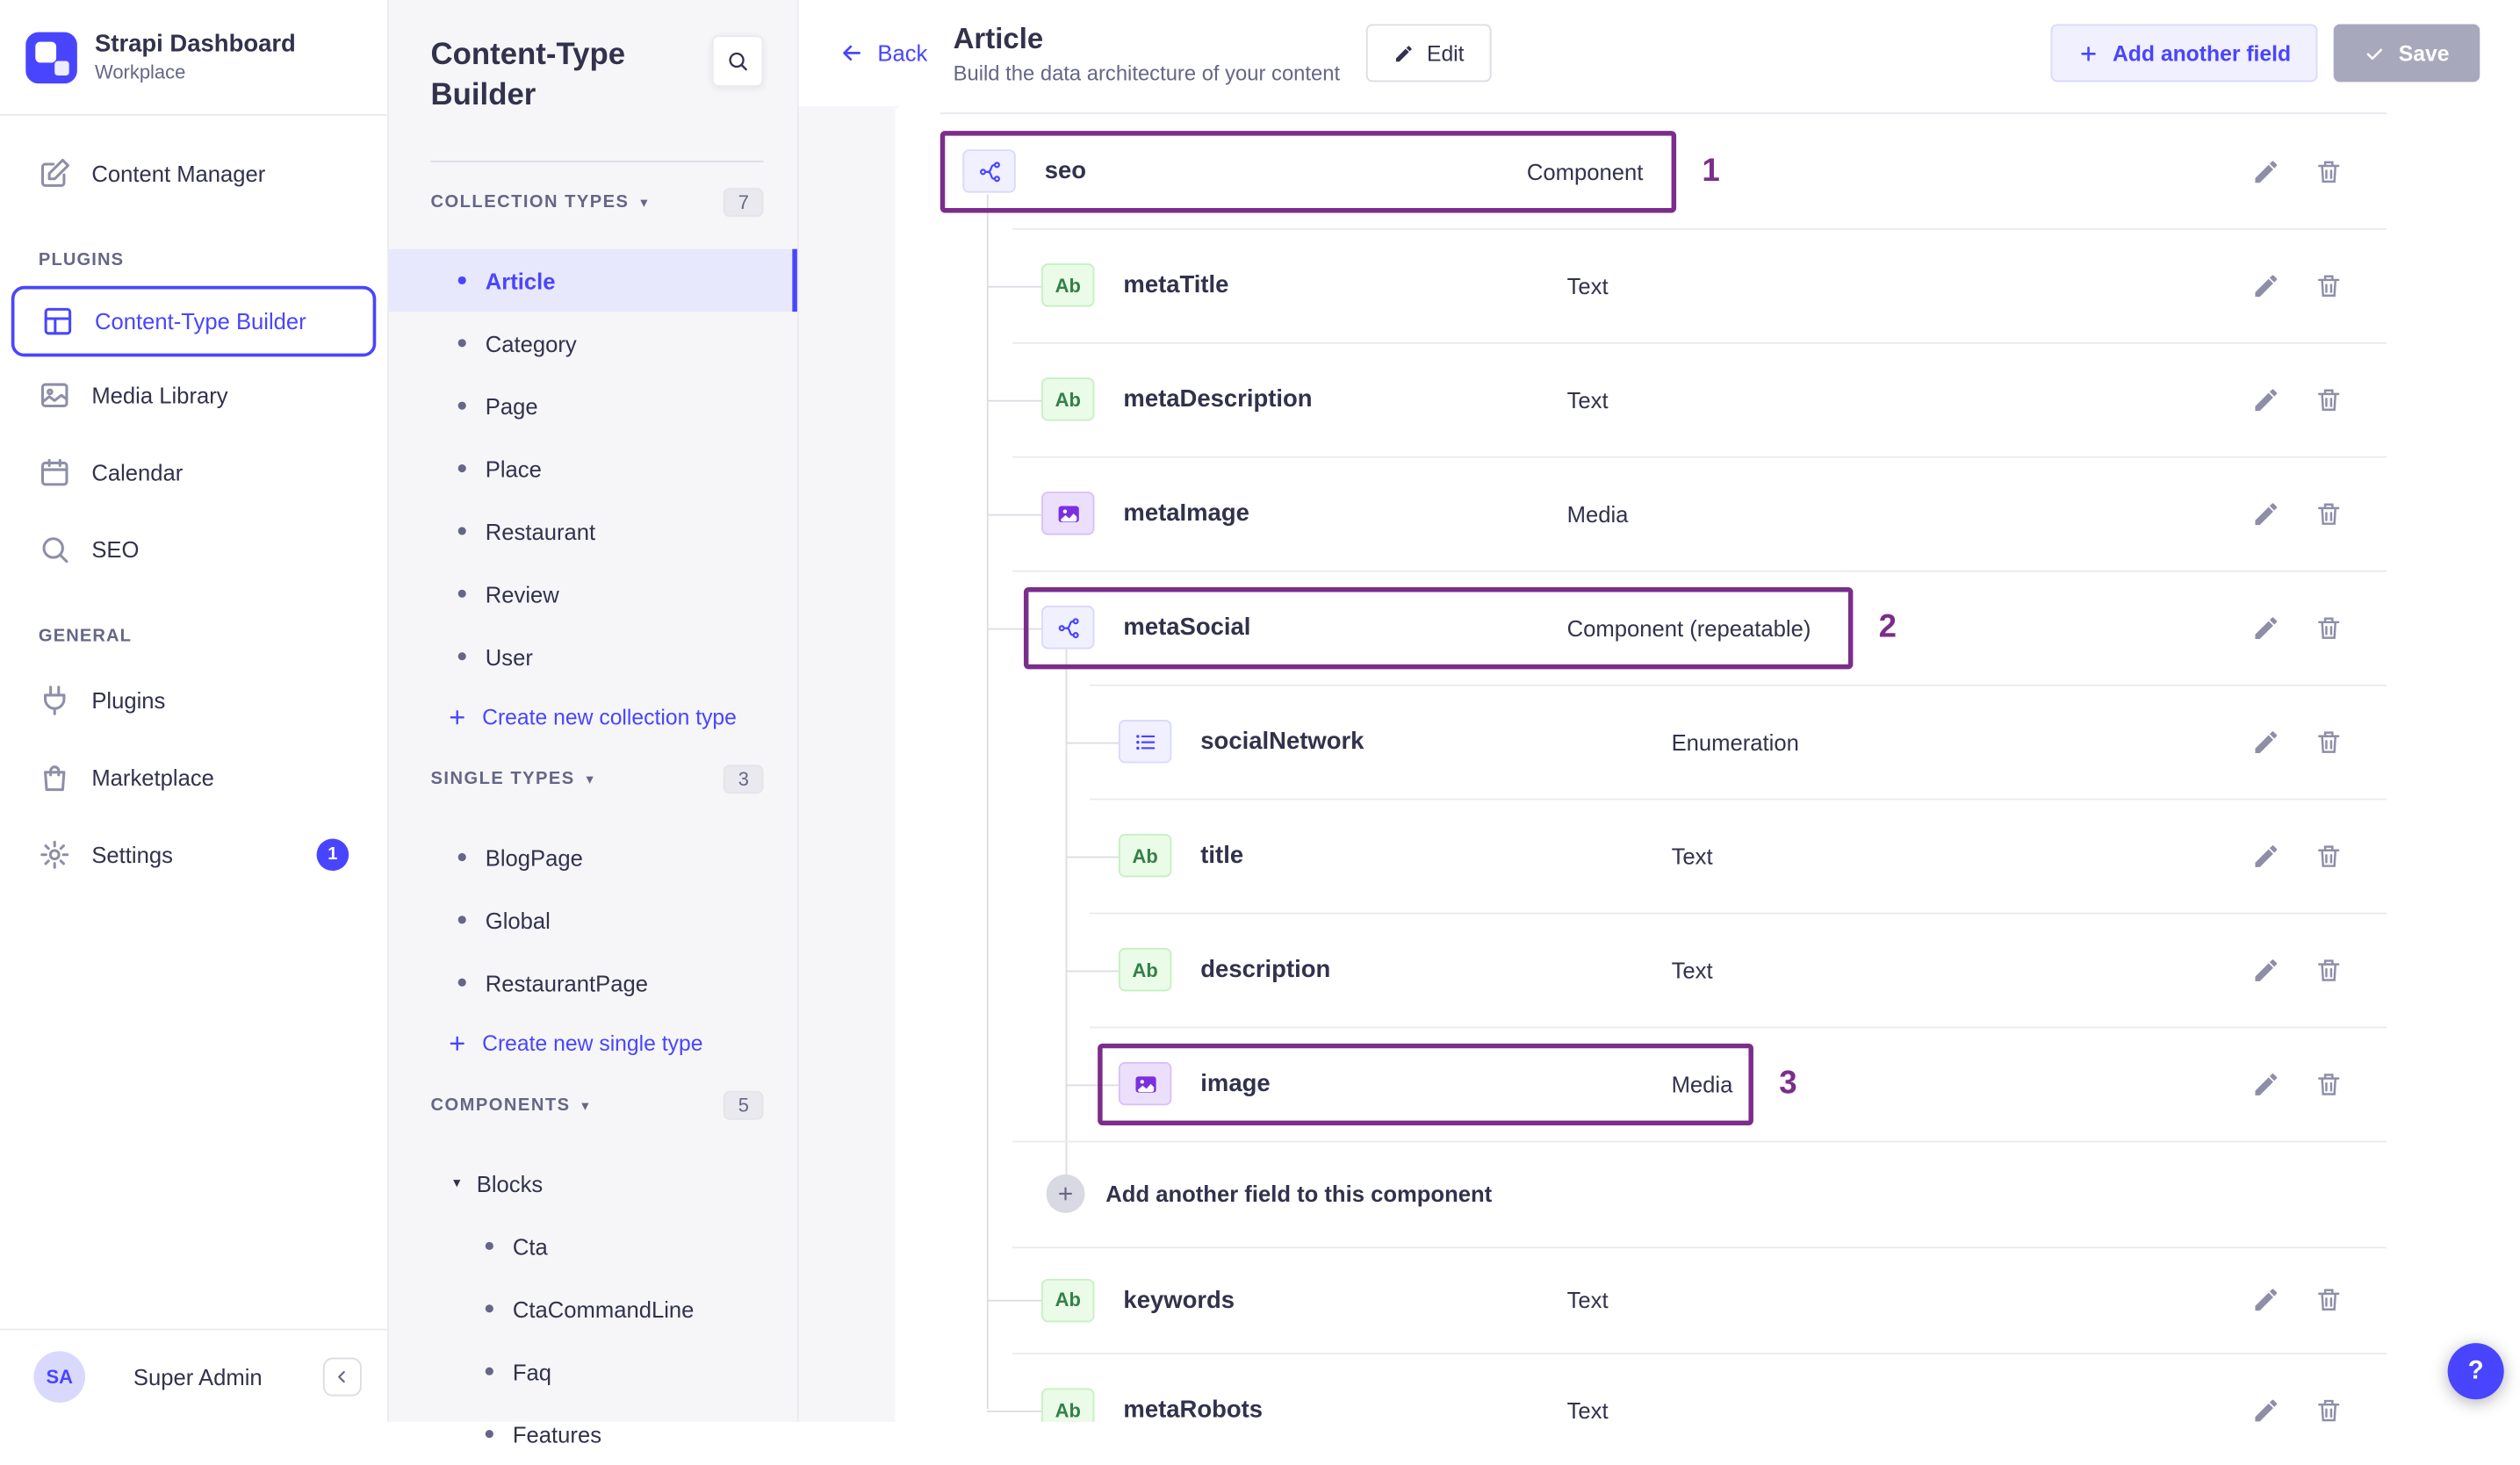 This screenshot has width=2520, height=1465. I want to click on sidebar-item-settings: Settings 1, so click(193, 855).